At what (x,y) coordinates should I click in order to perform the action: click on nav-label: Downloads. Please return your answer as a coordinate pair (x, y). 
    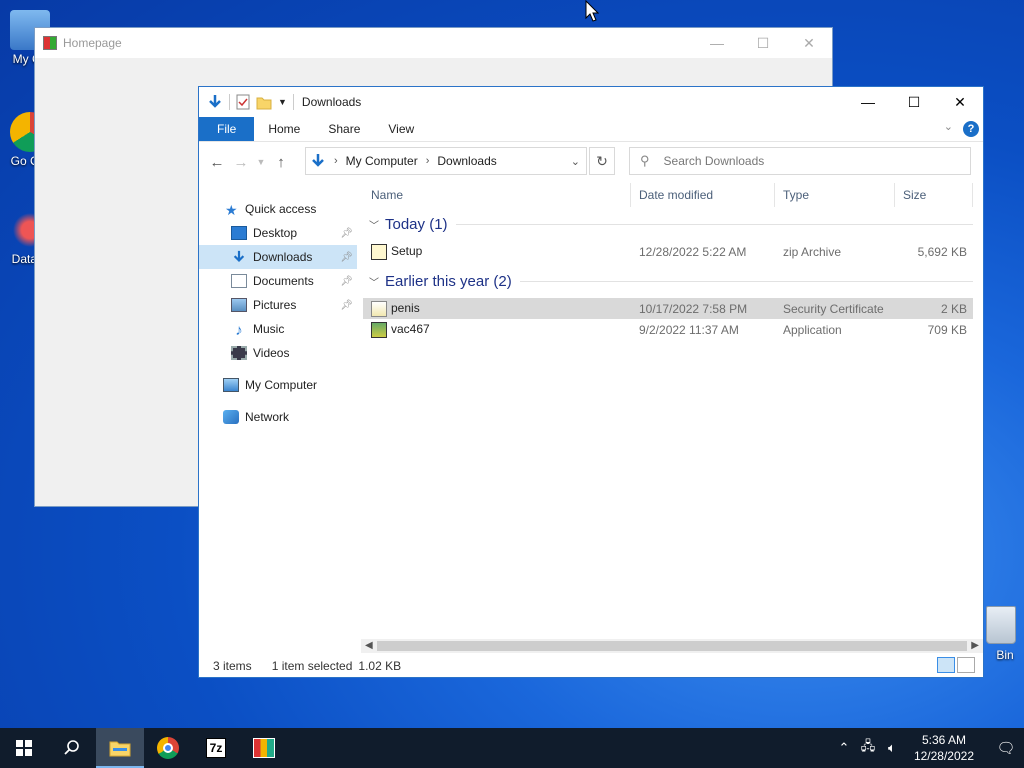
    Looking at the image, I should click on (283, 257).